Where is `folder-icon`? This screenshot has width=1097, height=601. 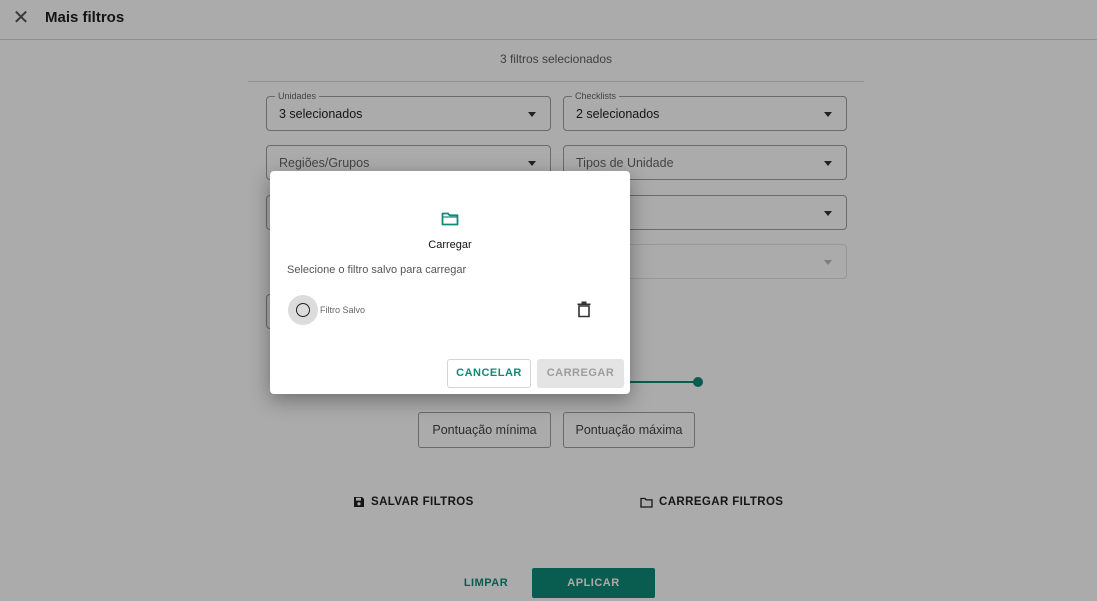 folder-icon is located at coordinates (450, 219).